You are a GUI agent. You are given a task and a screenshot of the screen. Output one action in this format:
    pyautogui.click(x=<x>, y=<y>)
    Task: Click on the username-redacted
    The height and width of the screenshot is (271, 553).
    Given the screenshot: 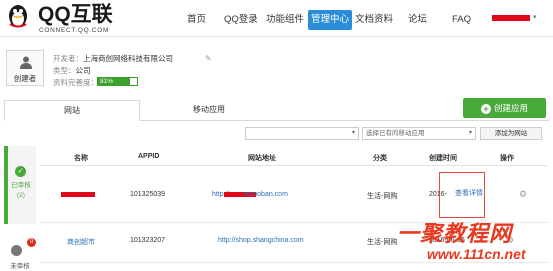 What is the action you would take?
    pyautogui.click(x=511, y=18)
    